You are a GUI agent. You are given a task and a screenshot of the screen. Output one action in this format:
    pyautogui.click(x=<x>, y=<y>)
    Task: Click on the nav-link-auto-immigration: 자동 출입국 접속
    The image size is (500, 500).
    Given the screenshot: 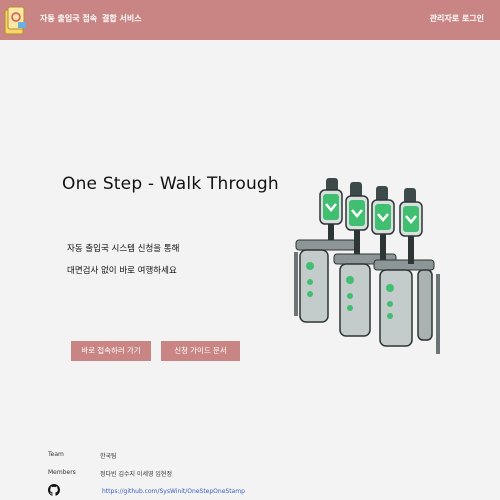 What is the action you would take?
    pyautogui.click(x=68, y=18)
    